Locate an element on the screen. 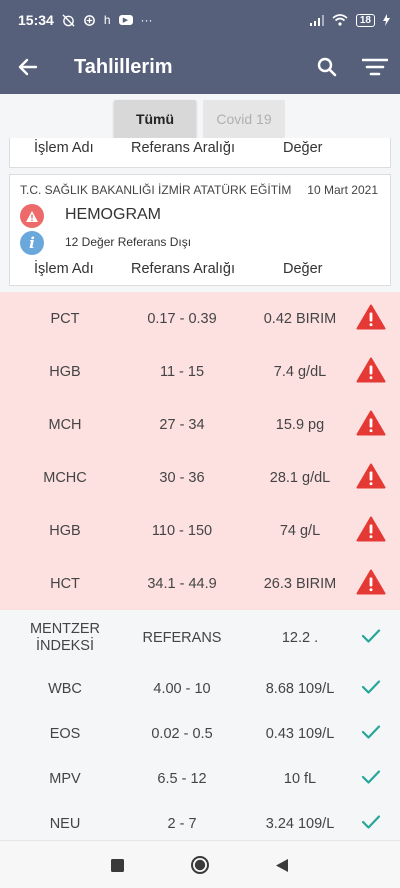 The width and height of the screenshot is (400, 888). test-date: 10 Mart 2021 is located at coordinates (342, 190).